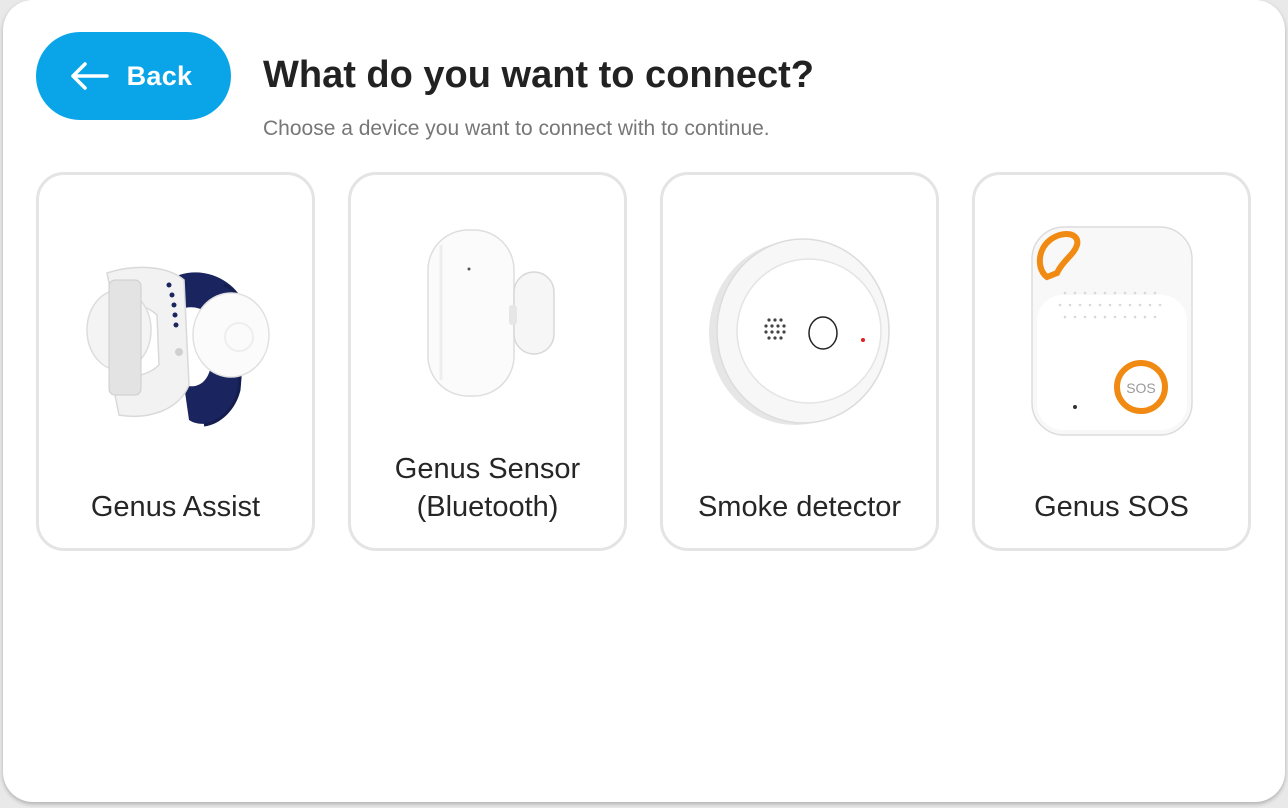  I want to click on arrow-left-icon, so click(89, 76).